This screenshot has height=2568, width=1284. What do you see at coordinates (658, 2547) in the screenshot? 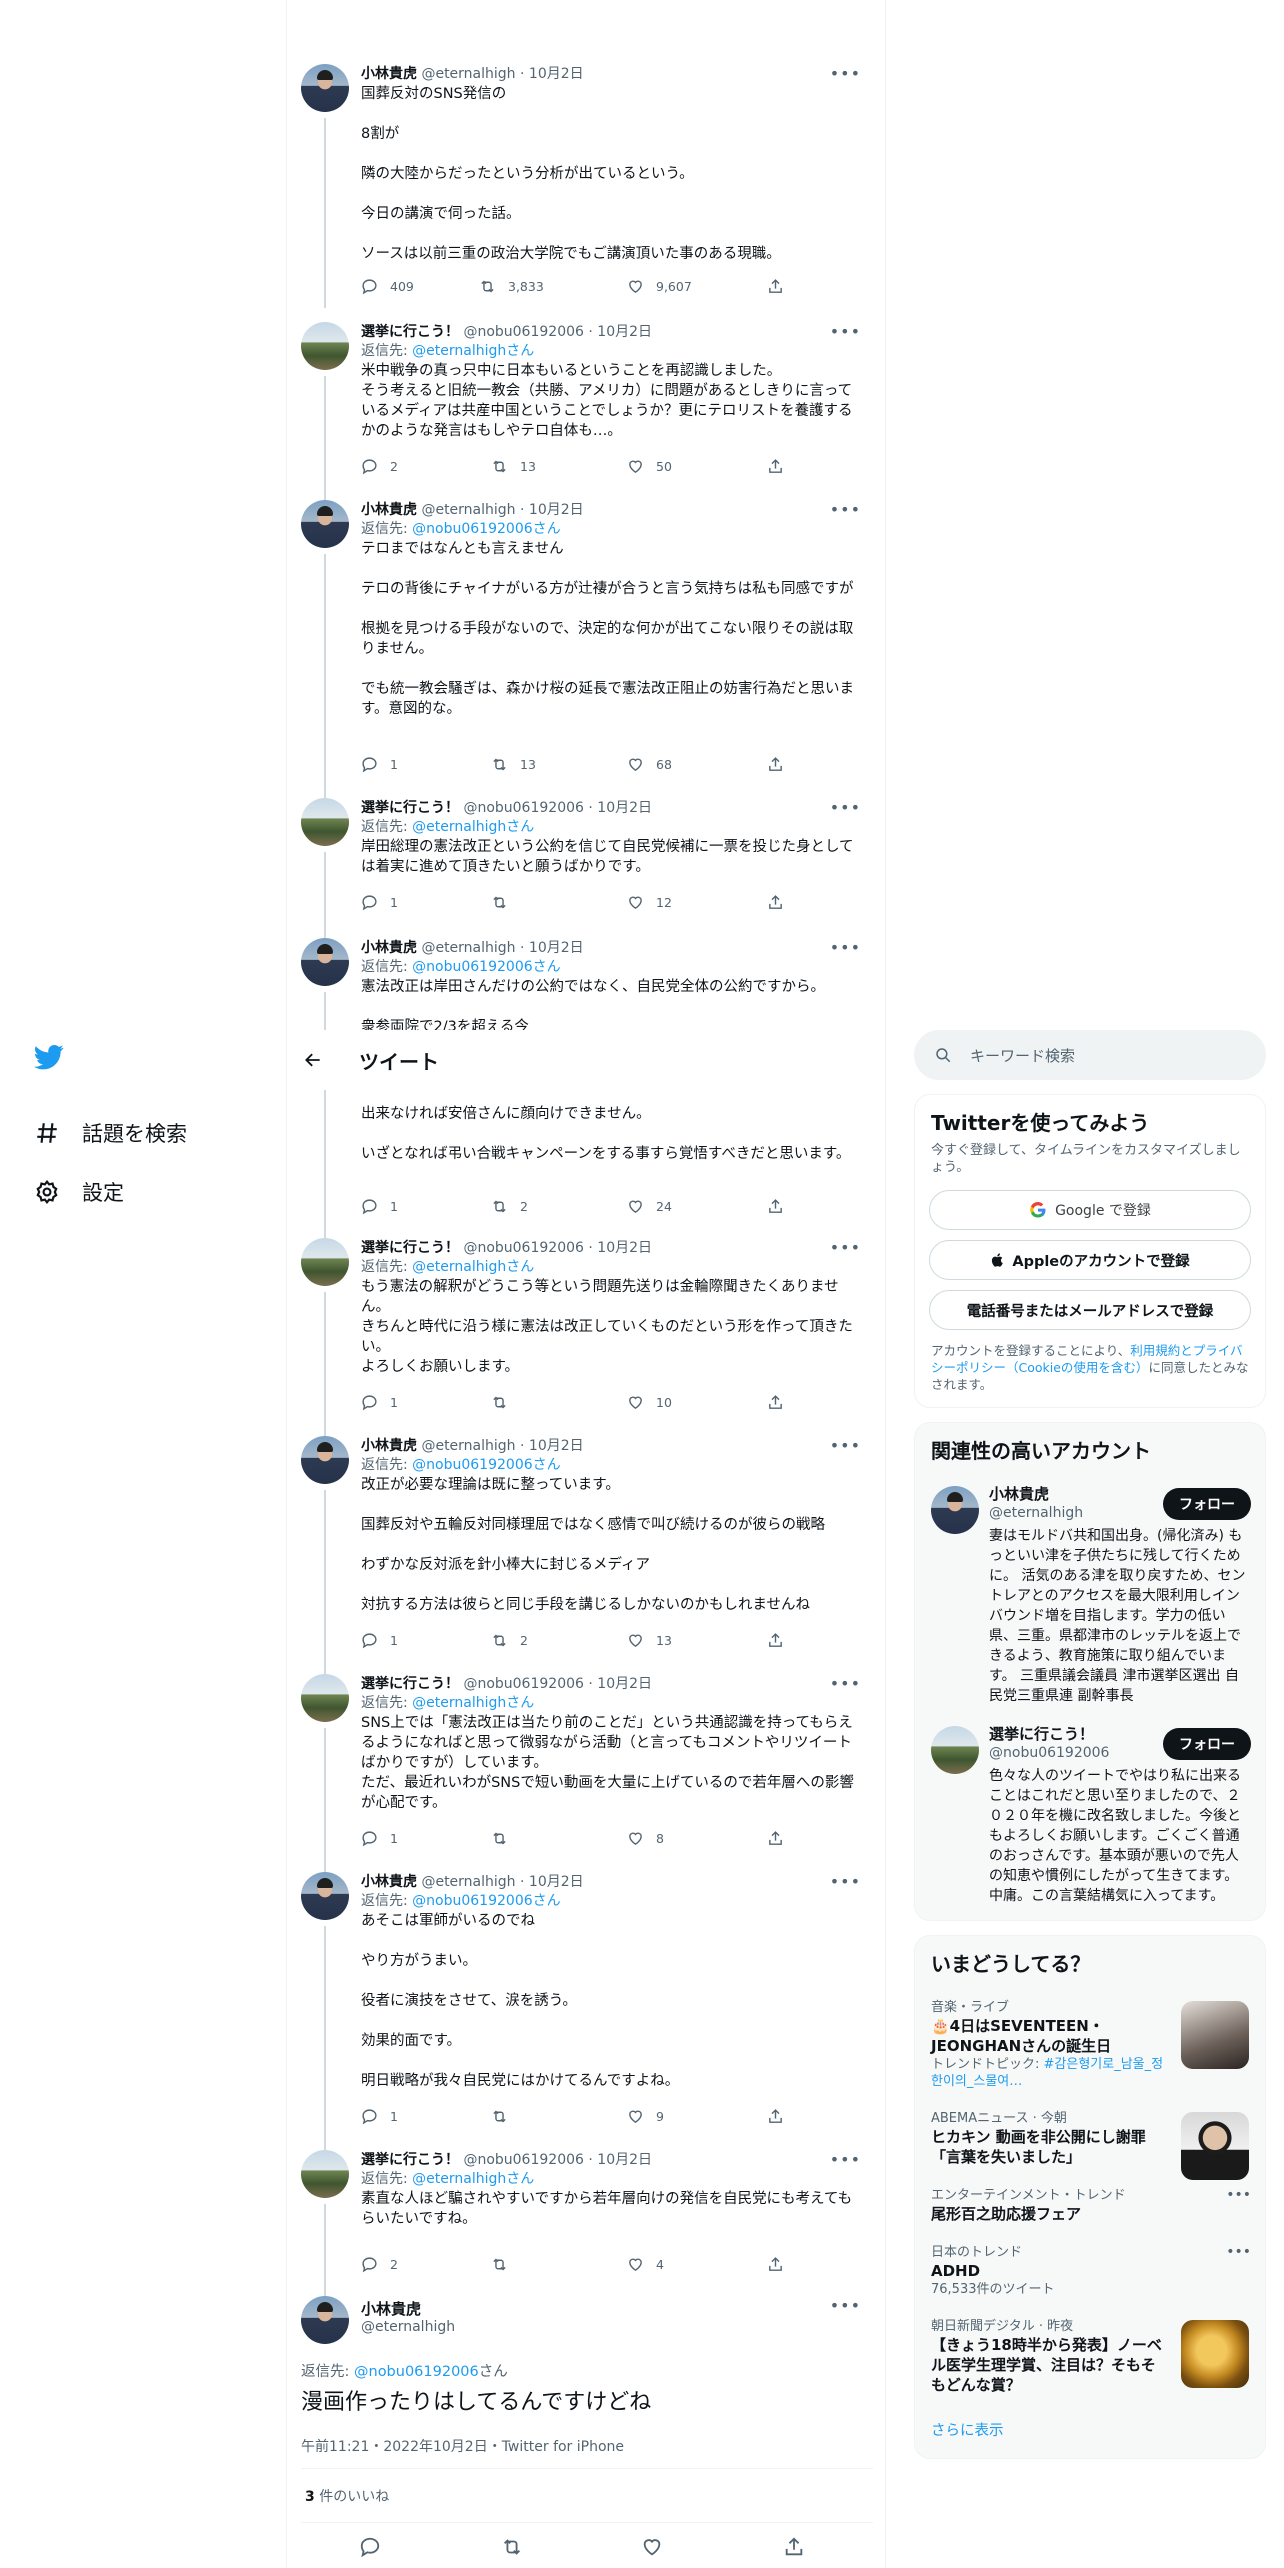
I see `like-button` at bounding box center [658, 2547].